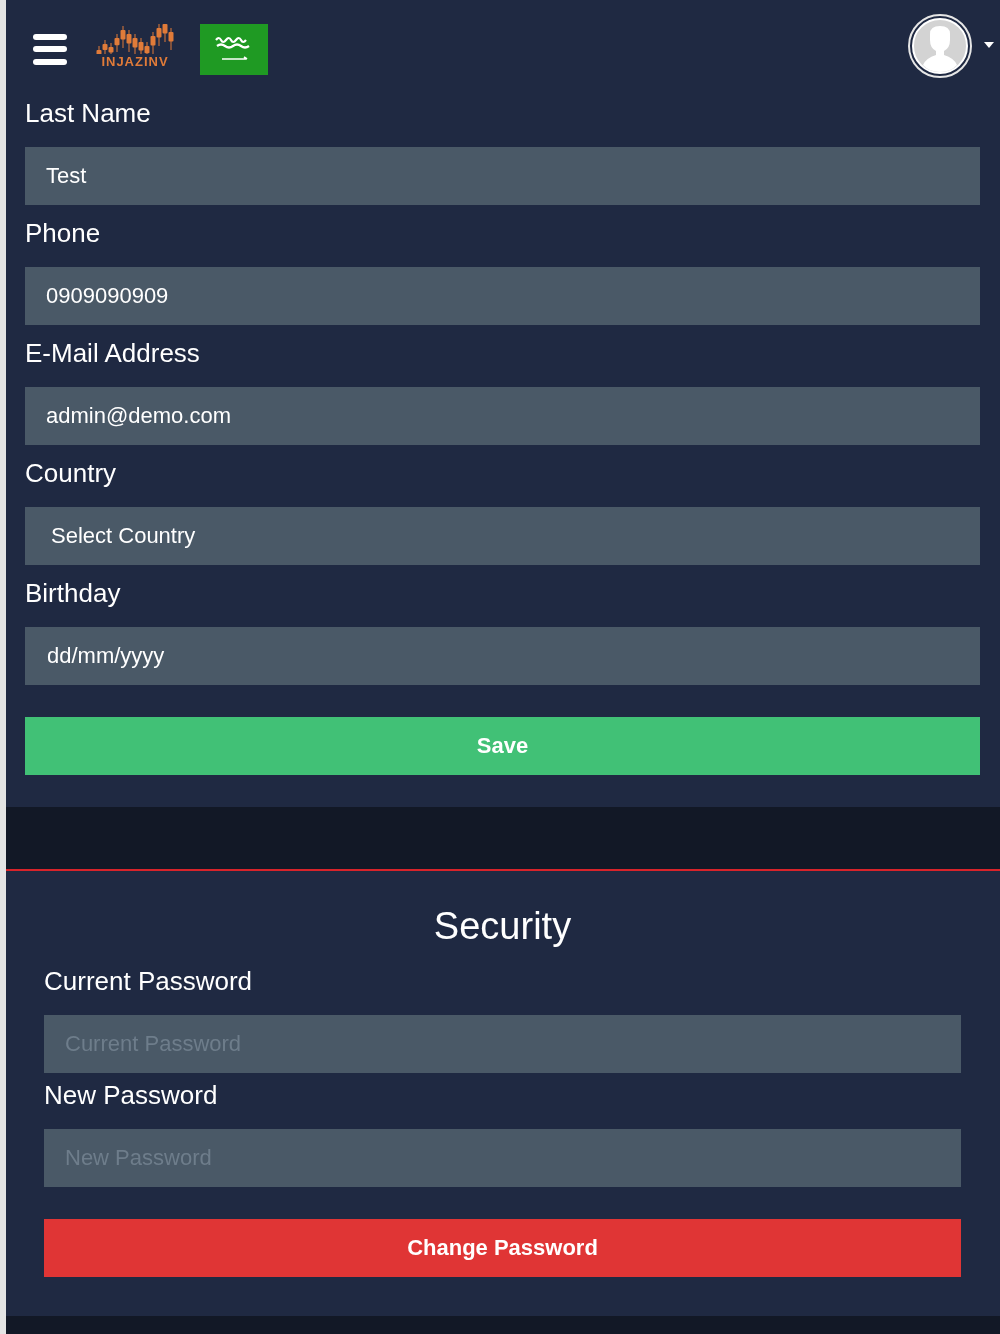 Image resolution: width=1000 pixels, height=1334 pixels. Describe the element at coordinates (148, 981) in the screenshot. I see `field-label: Current Password` at that location.